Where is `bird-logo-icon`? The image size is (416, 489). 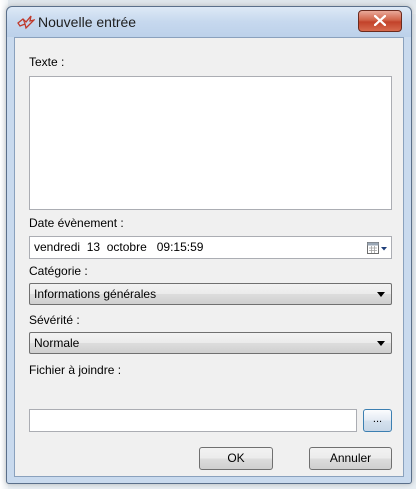 bird-logo-icon is located at coordinates (27, 22).